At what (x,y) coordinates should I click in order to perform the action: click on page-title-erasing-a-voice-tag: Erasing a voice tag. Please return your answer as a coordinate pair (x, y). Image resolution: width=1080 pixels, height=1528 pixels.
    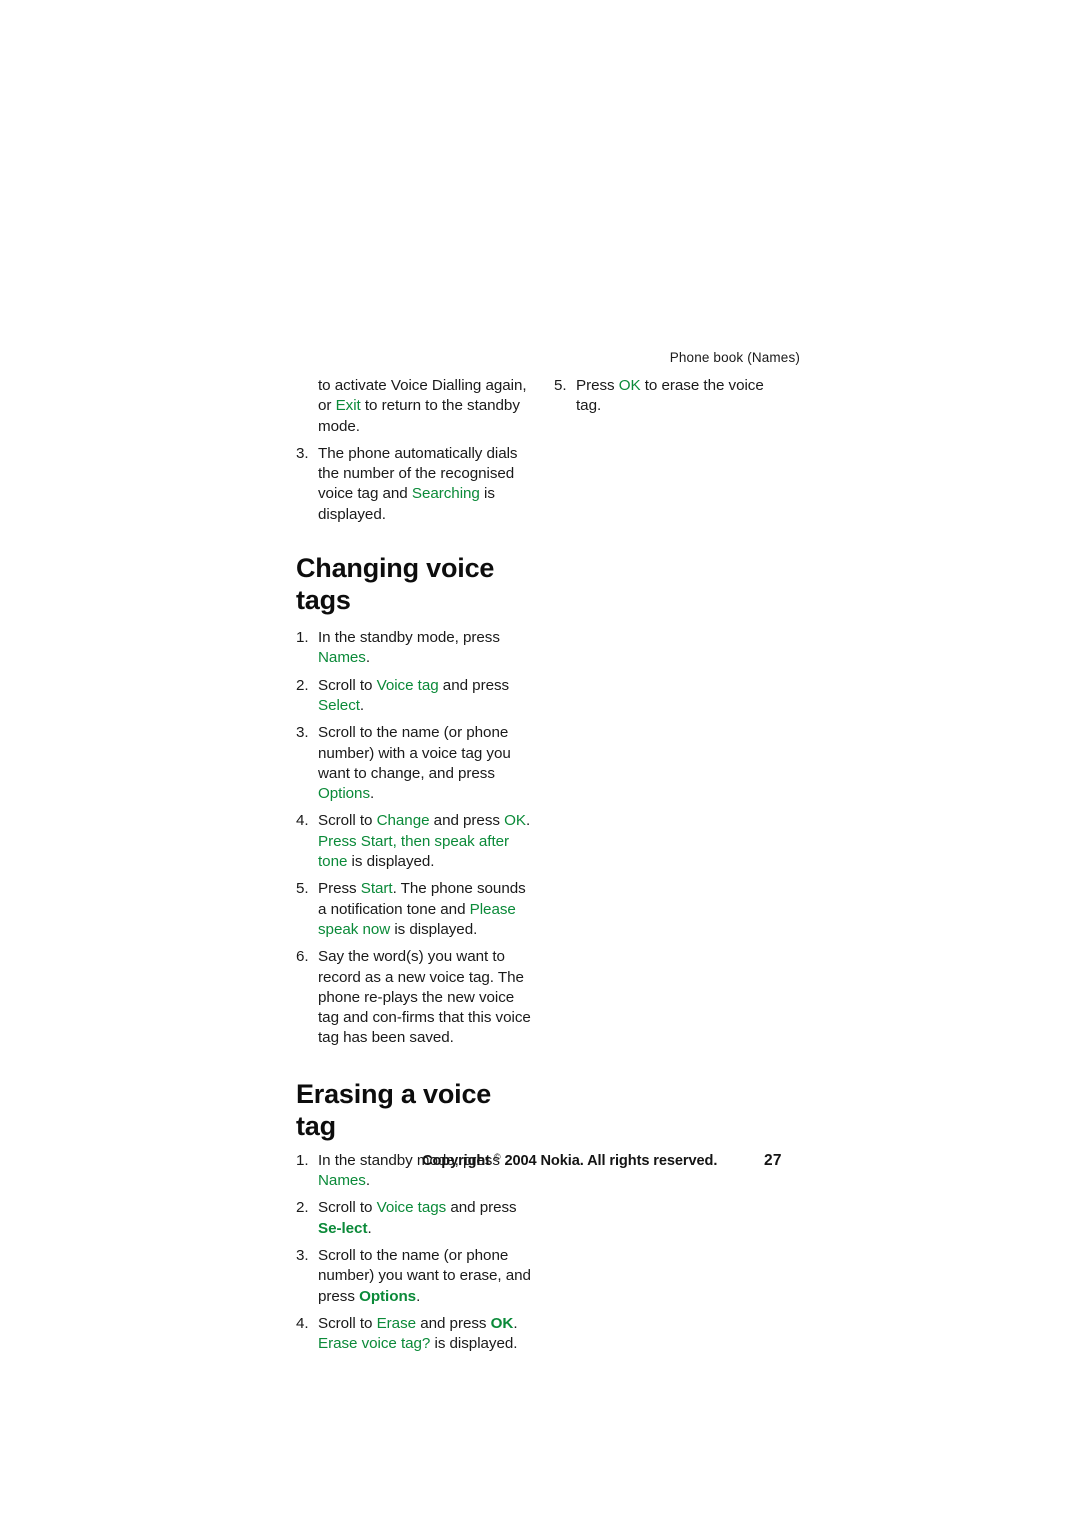
    Looking at the image, I should click on (394, 1109).